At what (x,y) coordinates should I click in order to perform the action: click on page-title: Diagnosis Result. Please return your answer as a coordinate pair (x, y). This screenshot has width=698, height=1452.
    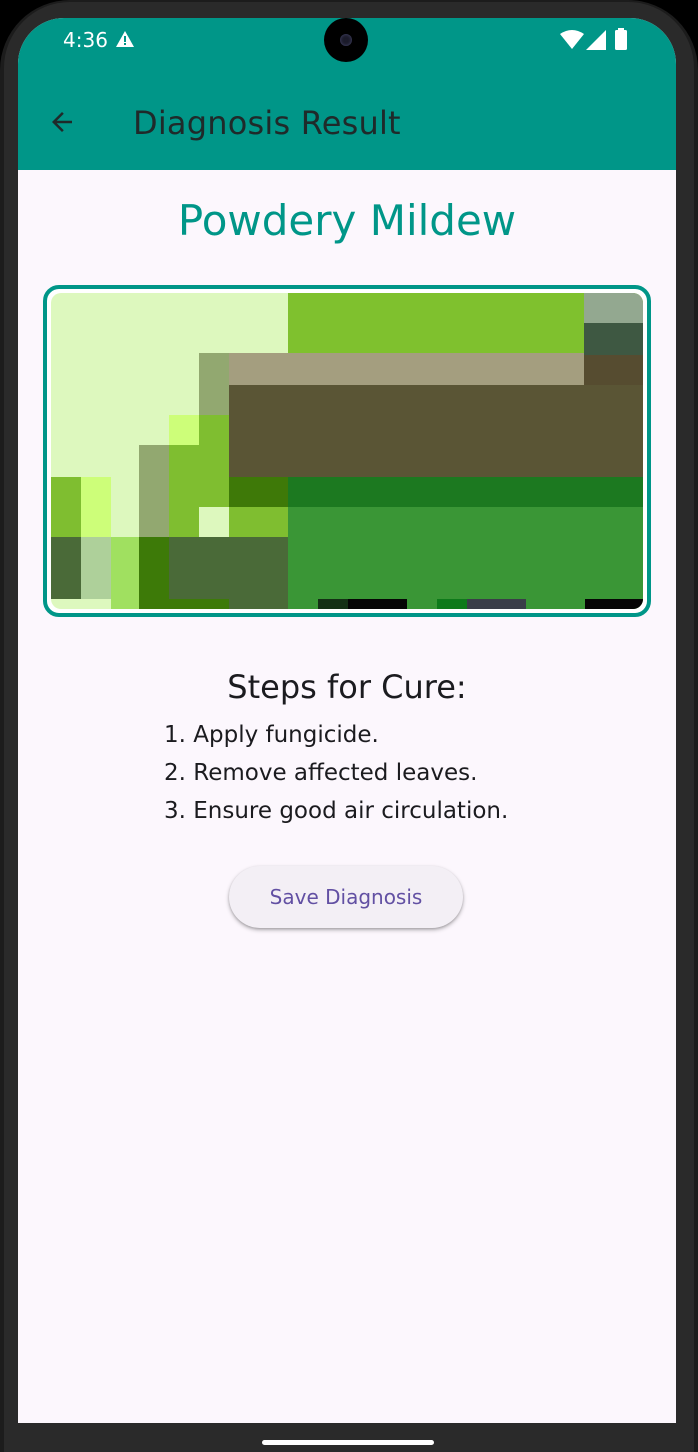
    Looking at the image, I should click on (267, 123).